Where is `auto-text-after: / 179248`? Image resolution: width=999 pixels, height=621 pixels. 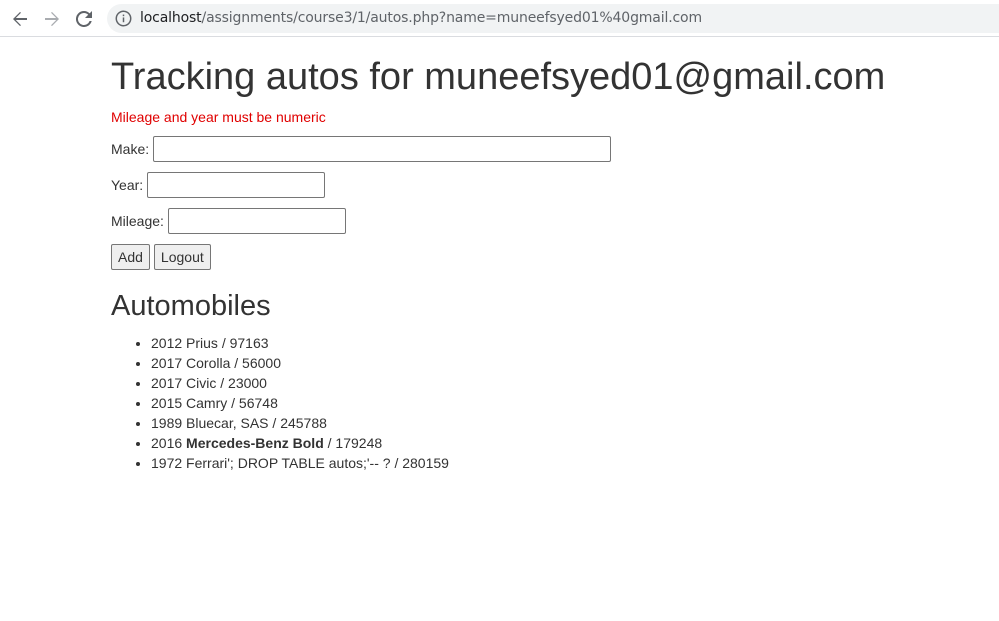
auto-text-after: / 179248 is located at coordinates (353, 443).